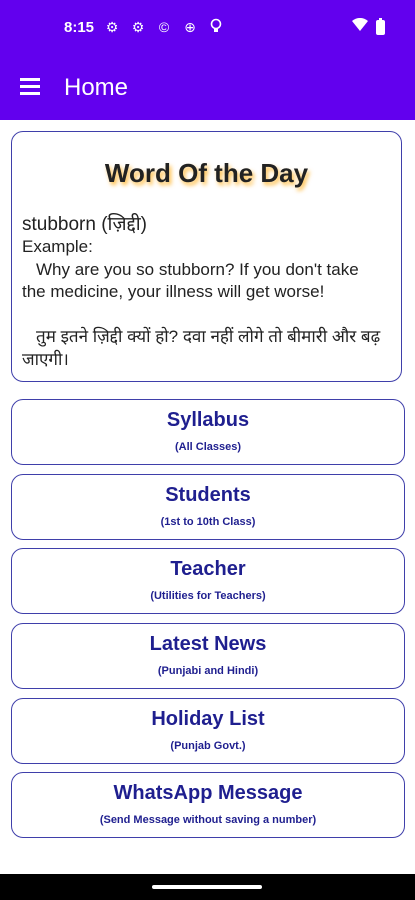 This screenshot has width=415, height=900. What do you see at coordinates (380, 26) in the screenshot?
I see `battery-icon` at bounding box center [380, 26].